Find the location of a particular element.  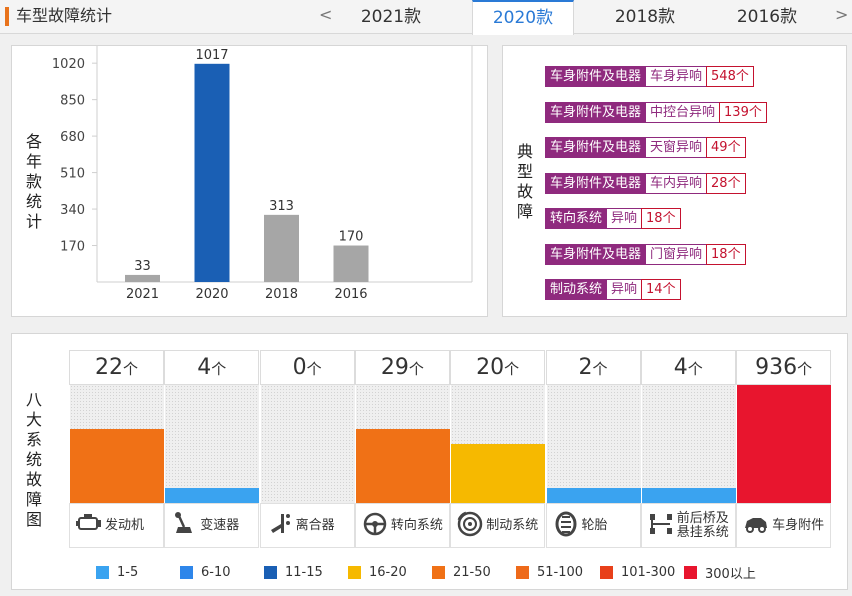

legend-item: 51-100 is located at coordinates (558, 572).